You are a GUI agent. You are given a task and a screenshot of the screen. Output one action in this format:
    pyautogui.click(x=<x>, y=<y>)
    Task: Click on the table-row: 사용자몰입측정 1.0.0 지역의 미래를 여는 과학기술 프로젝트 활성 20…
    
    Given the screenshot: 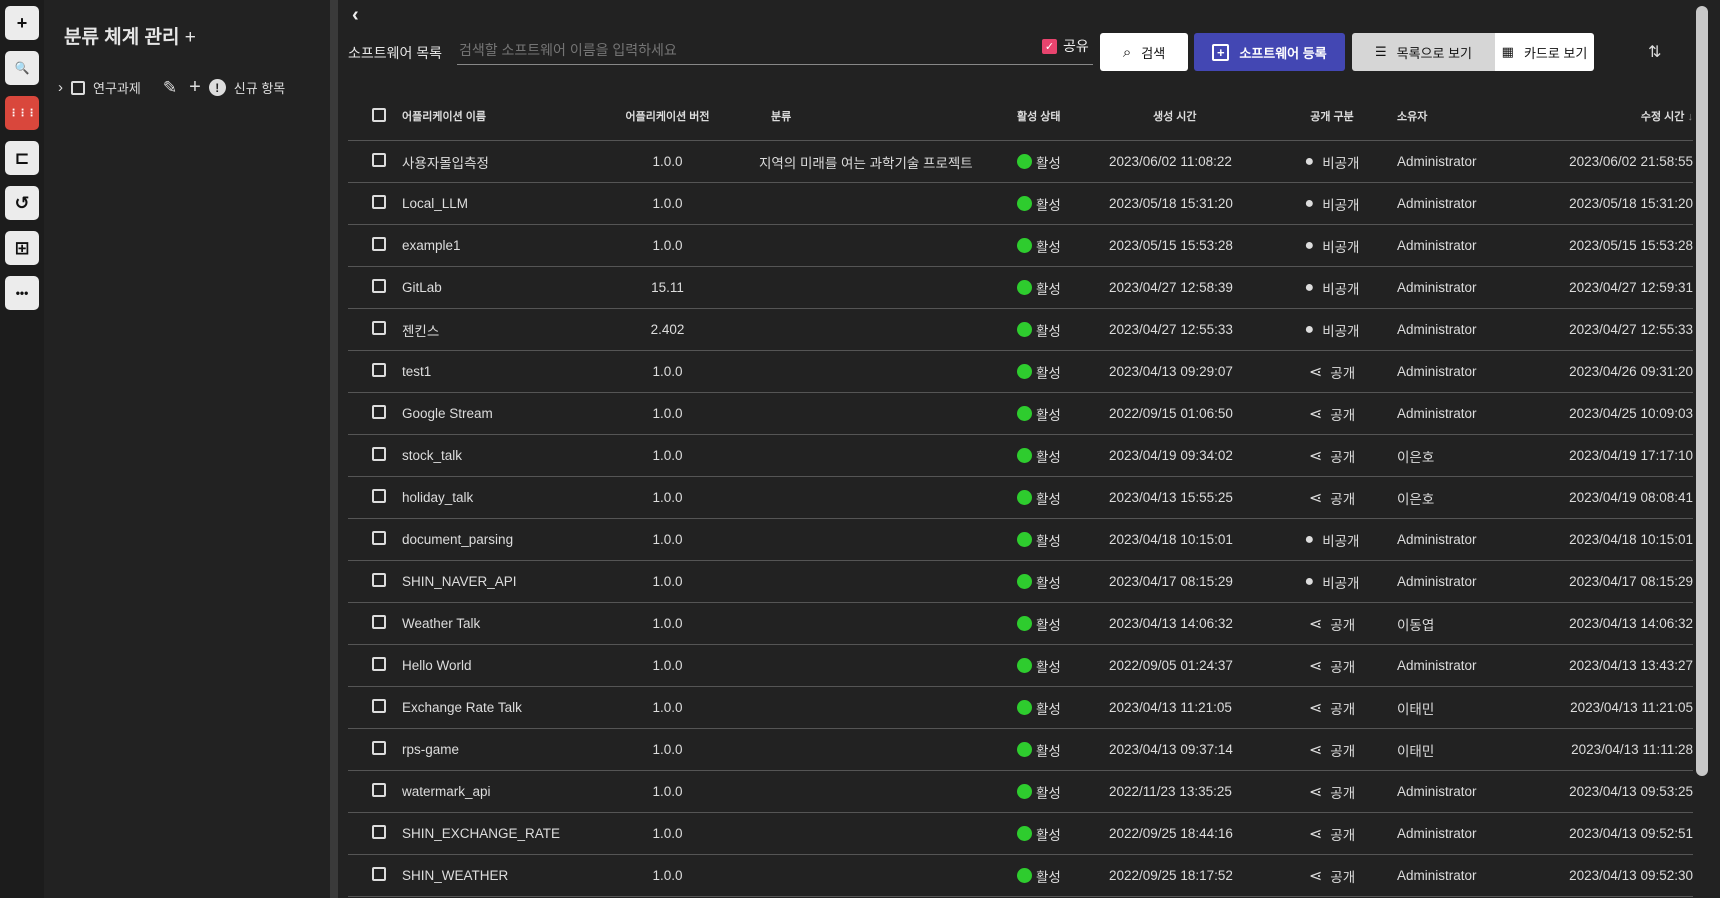 What is the action you would take?
    pyautogui.click(x=1020, y=162)
    